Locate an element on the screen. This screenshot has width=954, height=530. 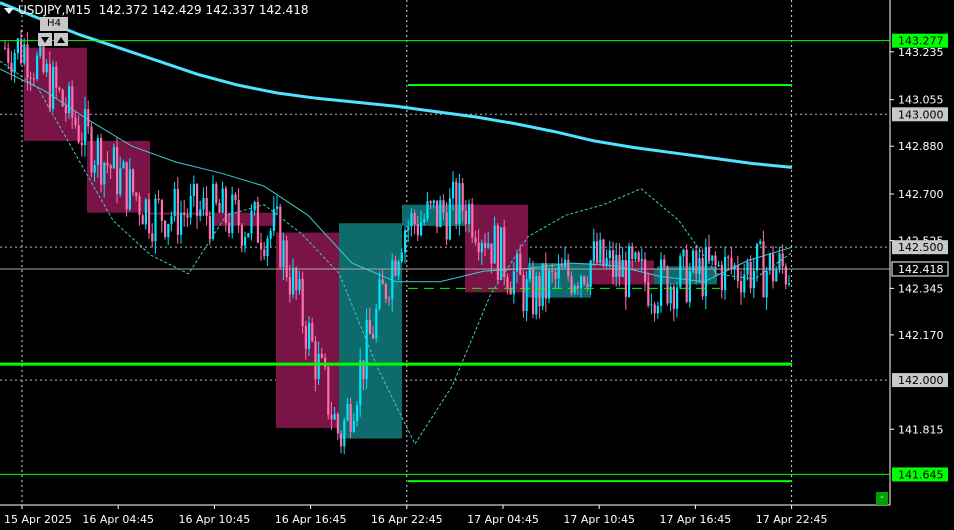
y-tick-label: 142.880 is located at coordinates (921, 146).